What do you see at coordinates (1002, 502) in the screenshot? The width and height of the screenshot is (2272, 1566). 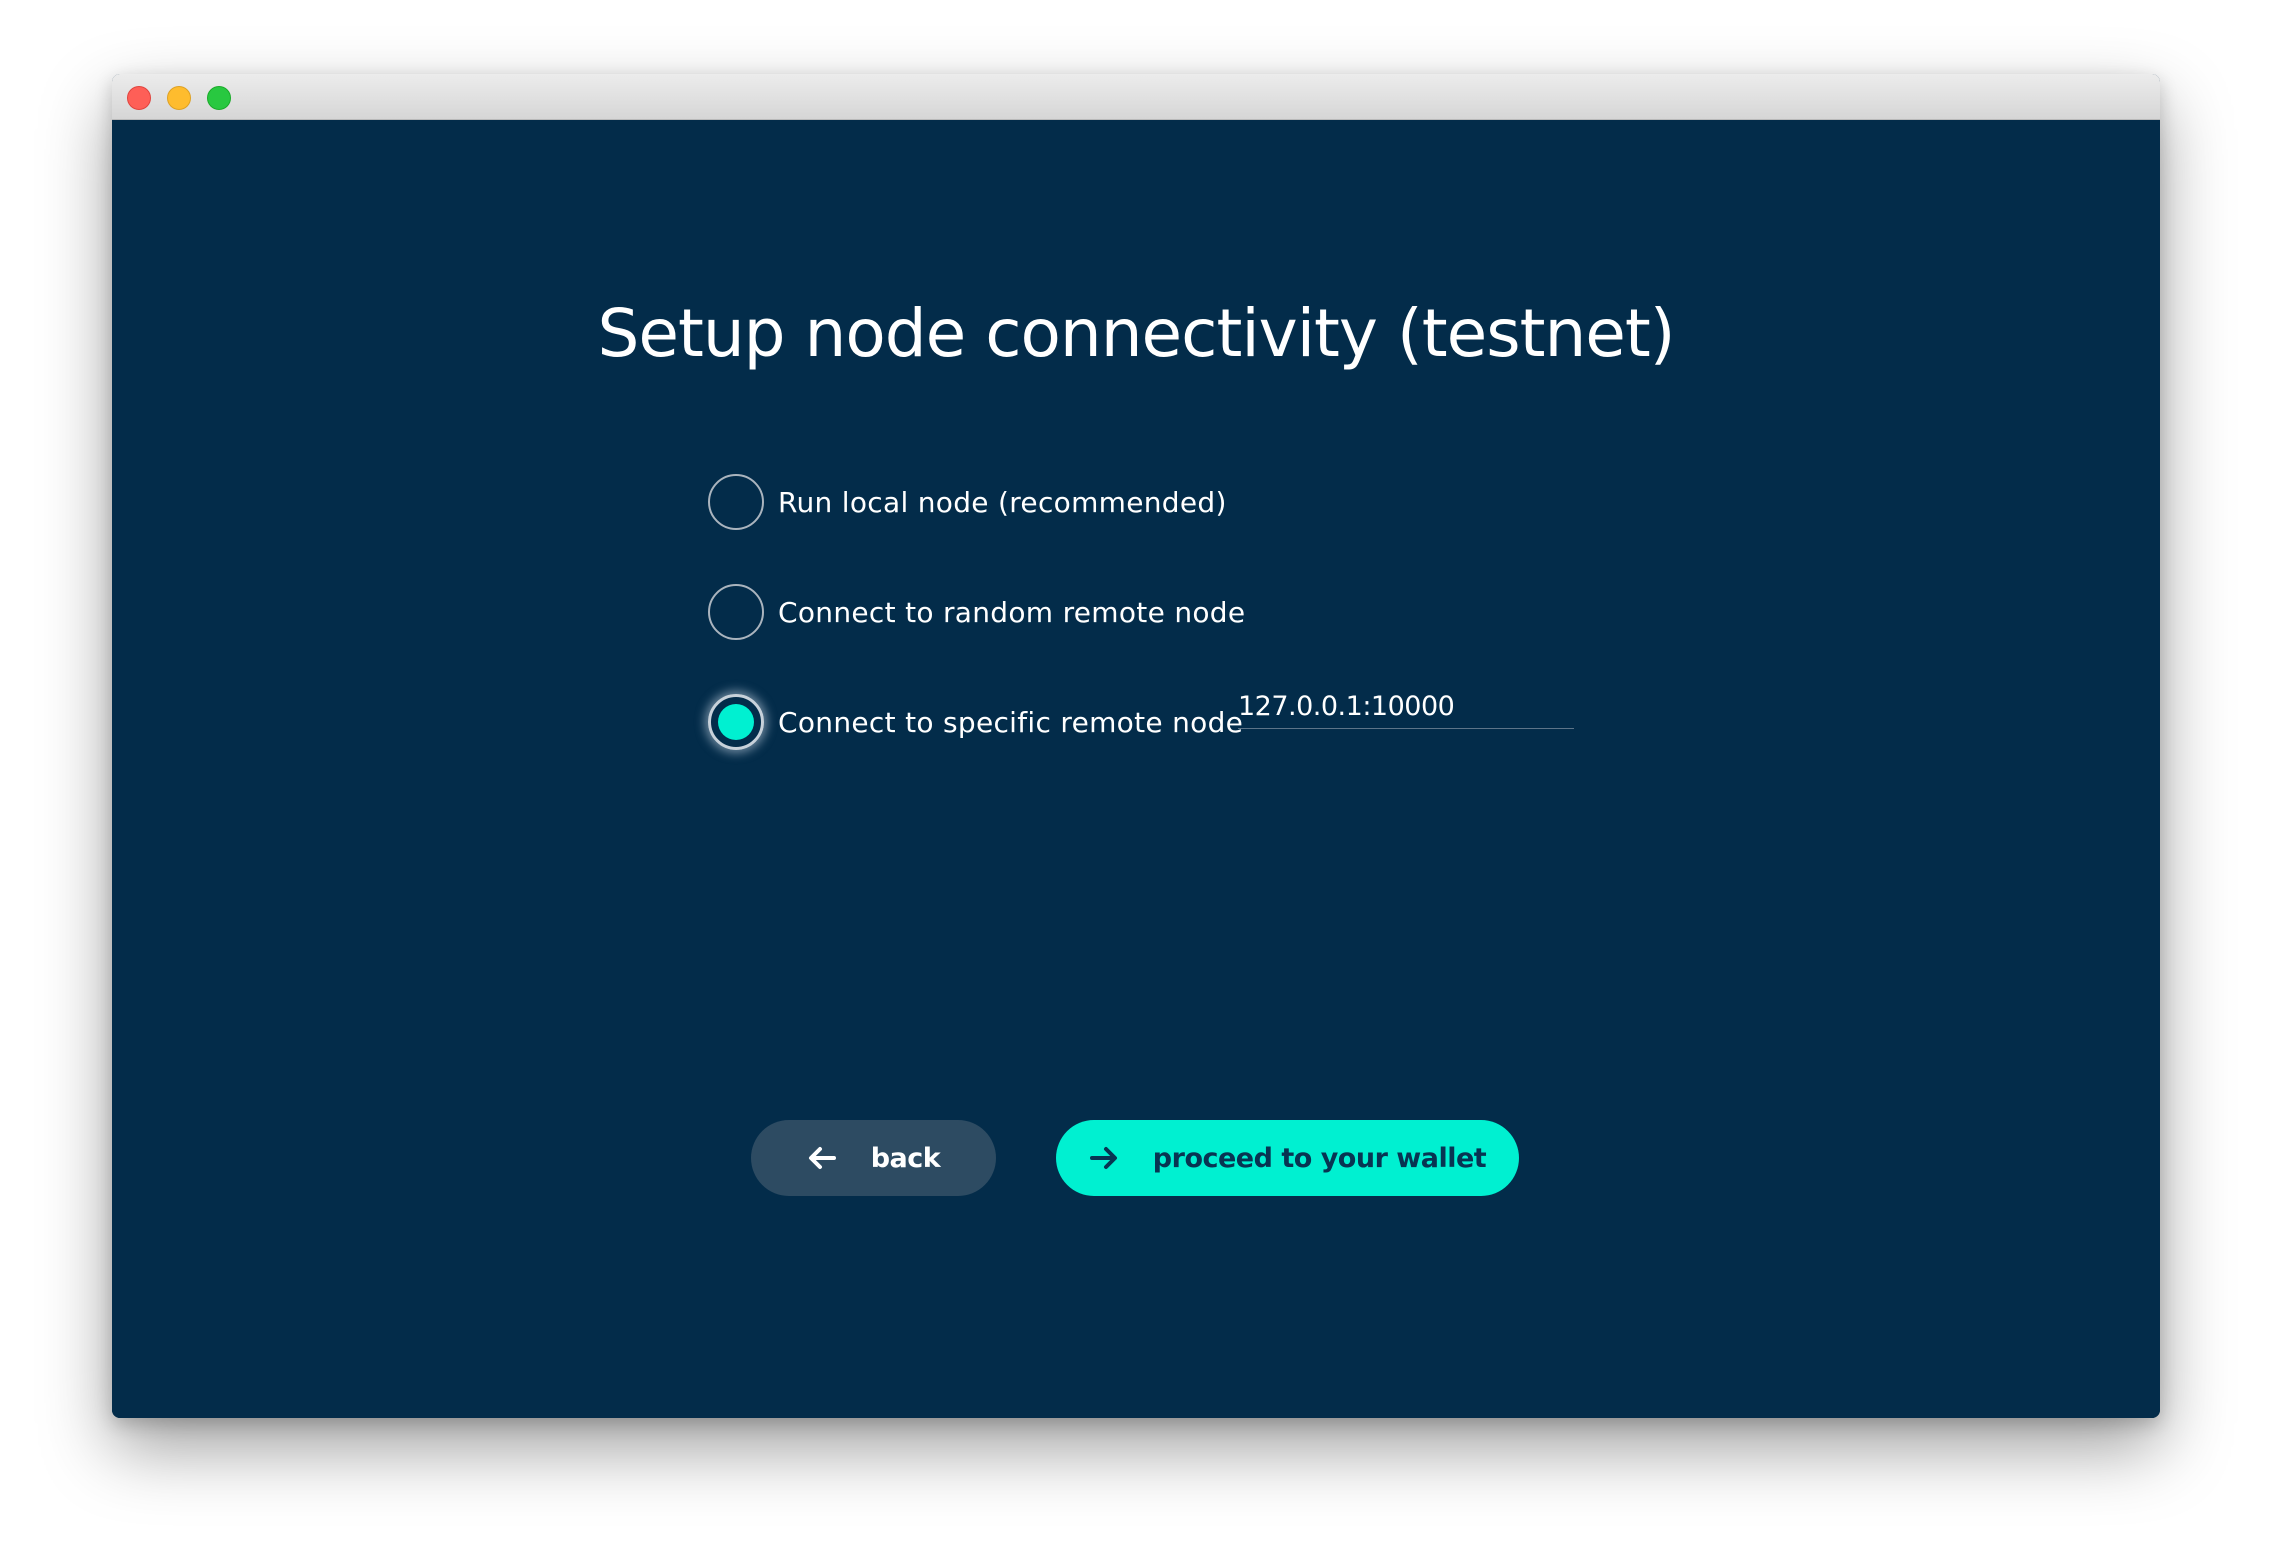 I see `option-label: Run local node (recommended)` at bounding box center [1002, 502].